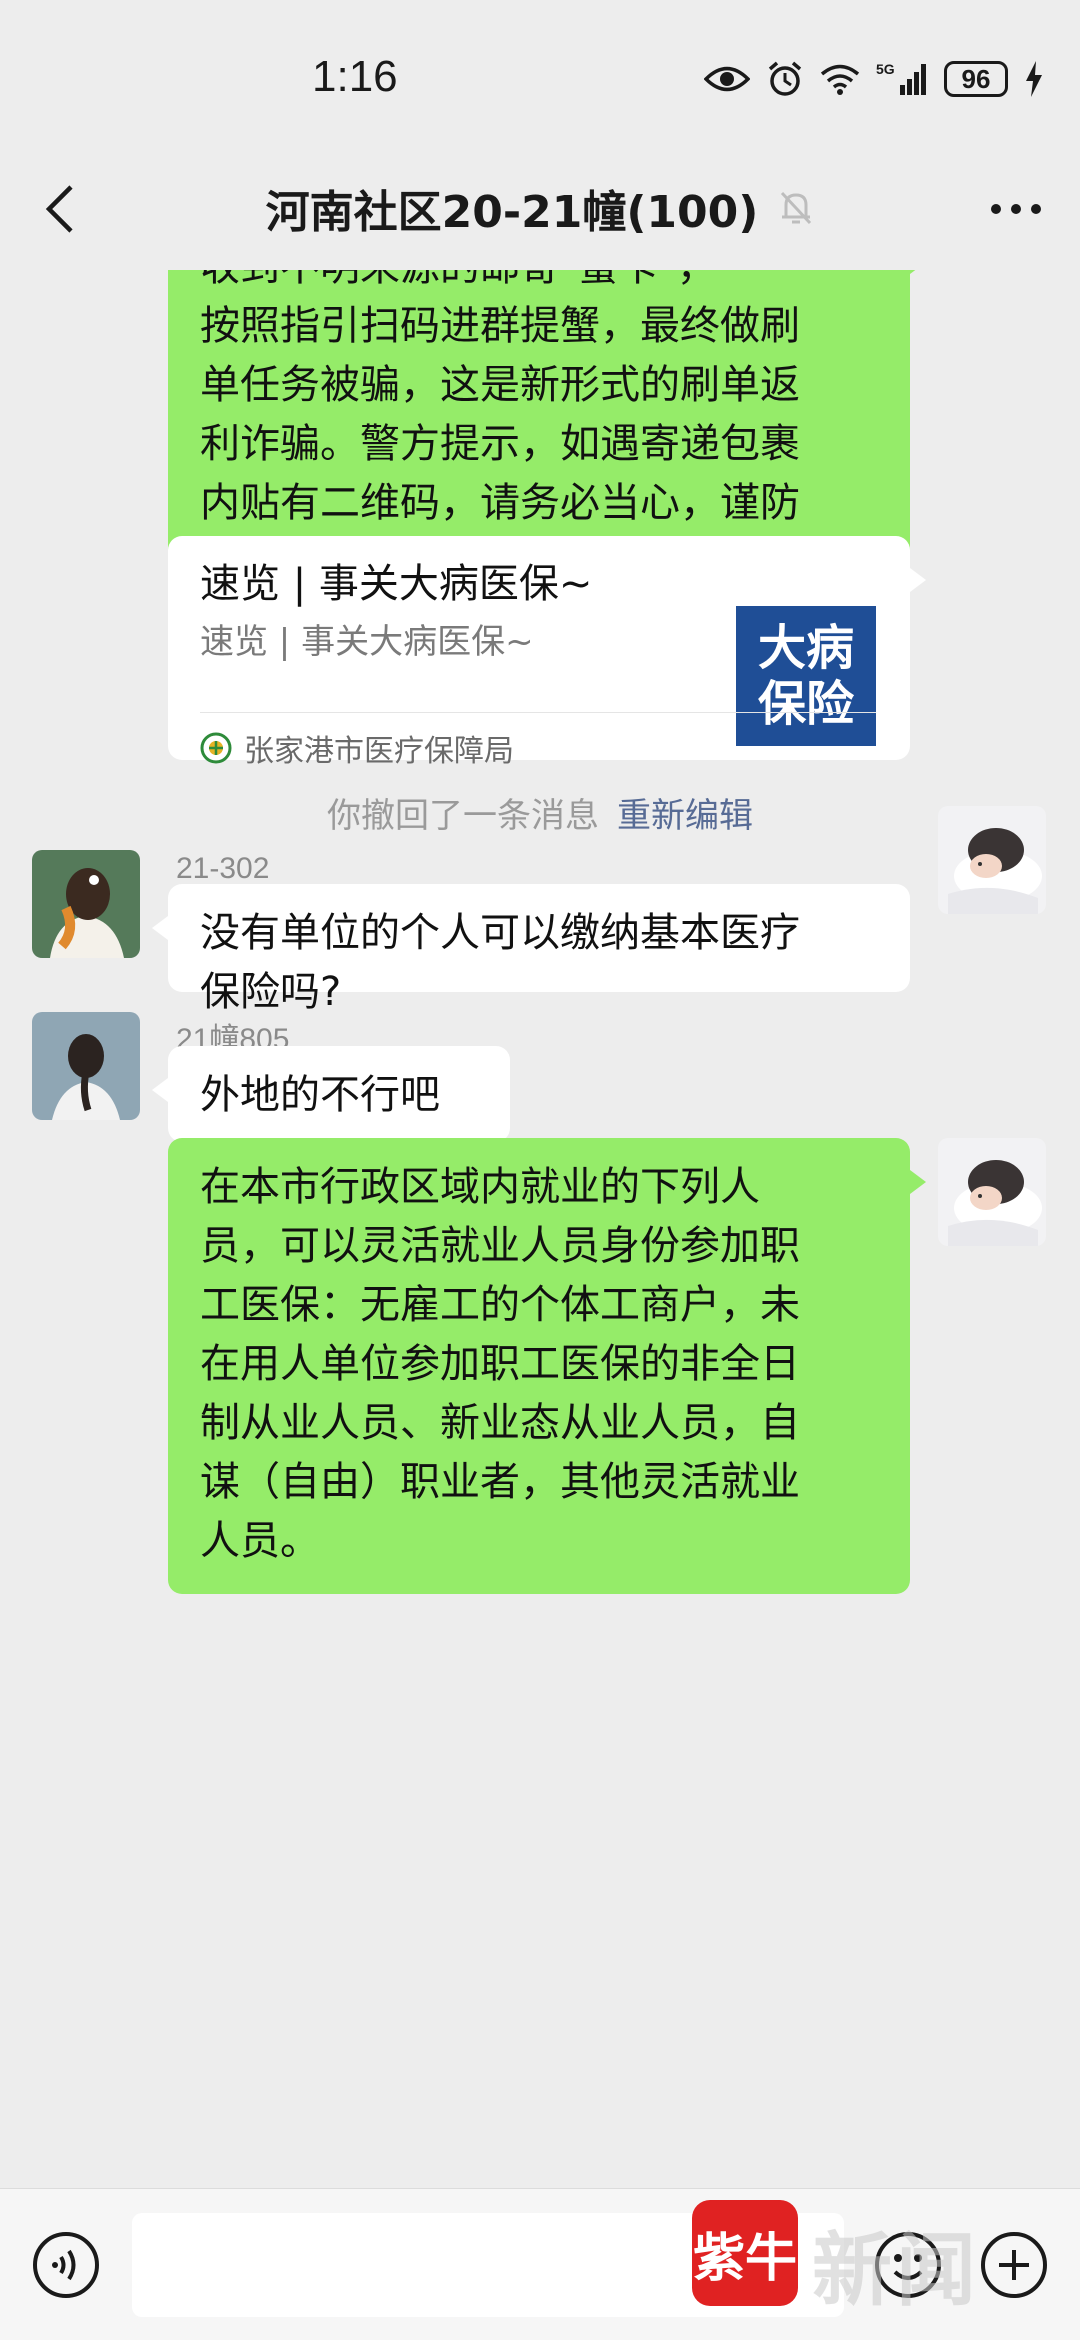 Image resolution: width=1080 pixels, height=2340 pixels. I want to click on card-source-name: 张家港市医疗保障局, so click(379, 751).